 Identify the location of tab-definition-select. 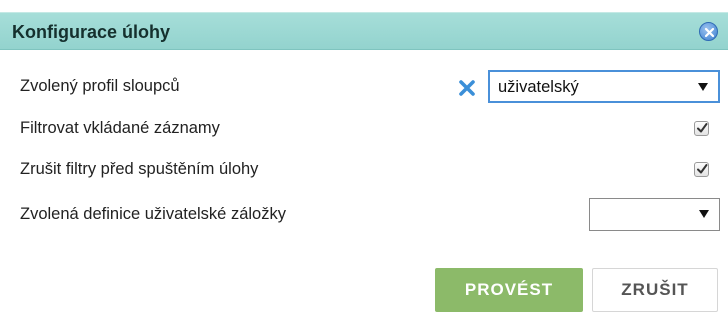
(654, 214).